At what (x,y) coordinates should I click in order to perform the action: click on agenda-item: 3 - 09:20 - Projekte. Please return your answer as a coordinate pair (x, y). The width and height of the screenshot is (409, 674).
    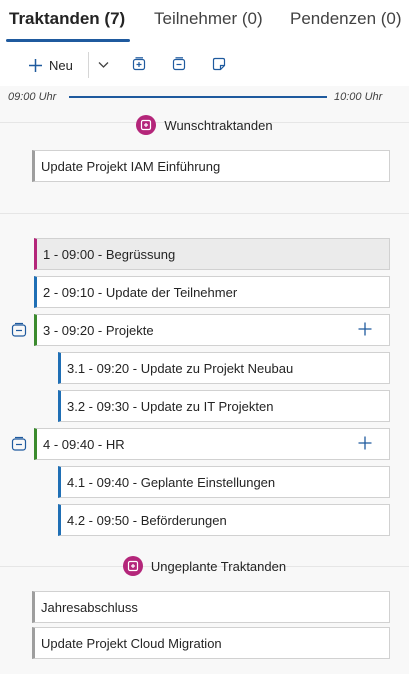
    Looking at the image, I should click on (212, 330).